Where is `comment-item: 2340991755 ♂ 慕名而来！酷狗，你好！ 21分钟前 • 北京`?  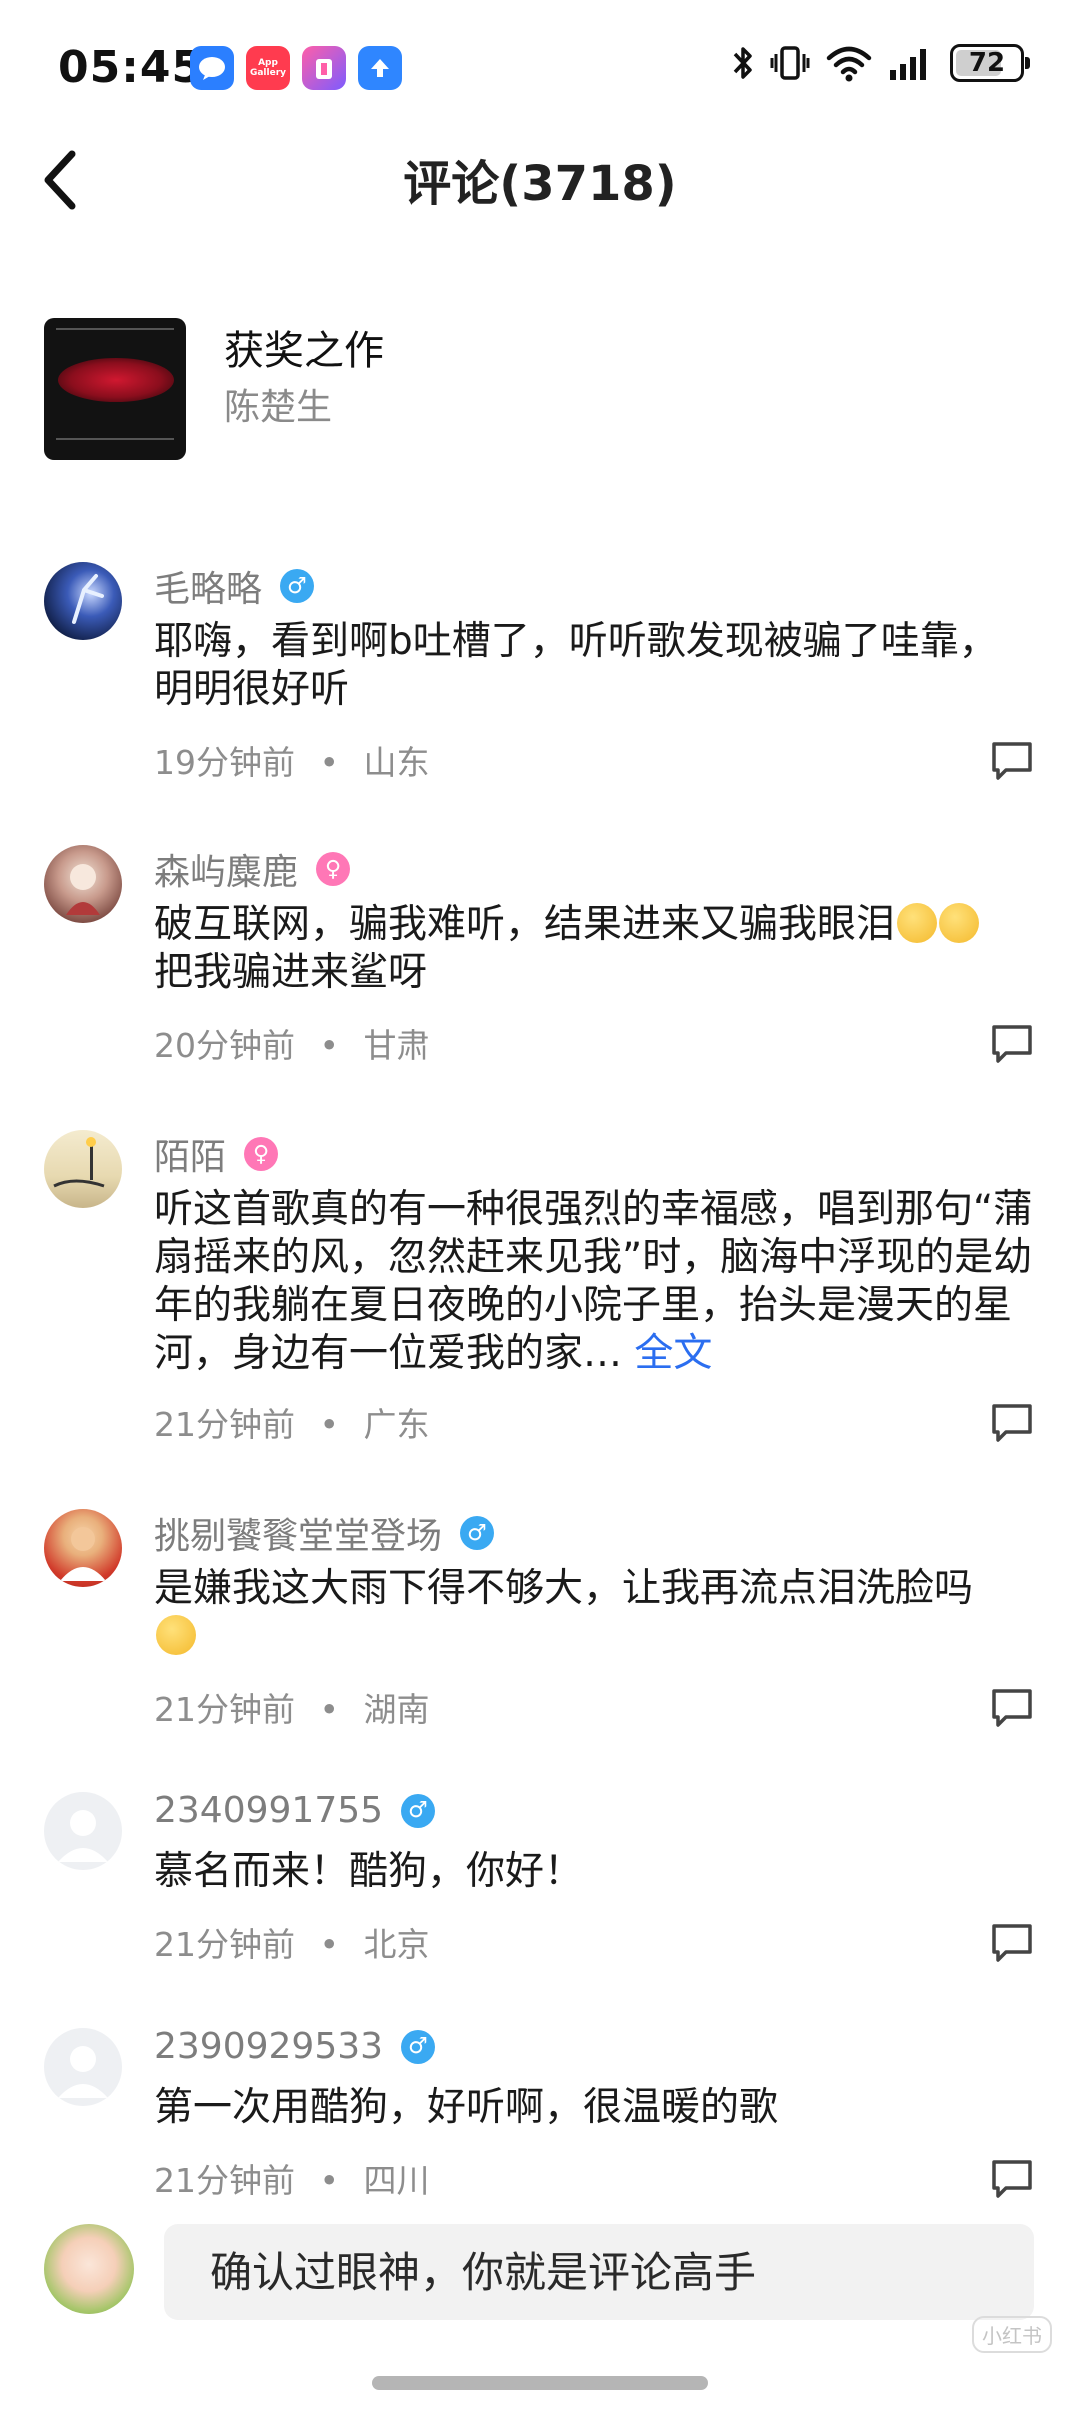
comment-item: 2340991755 ♂ 慕名而来！酷狗，你好！ 21分钟前 • 北京 is located at coordinates (540, 1890).